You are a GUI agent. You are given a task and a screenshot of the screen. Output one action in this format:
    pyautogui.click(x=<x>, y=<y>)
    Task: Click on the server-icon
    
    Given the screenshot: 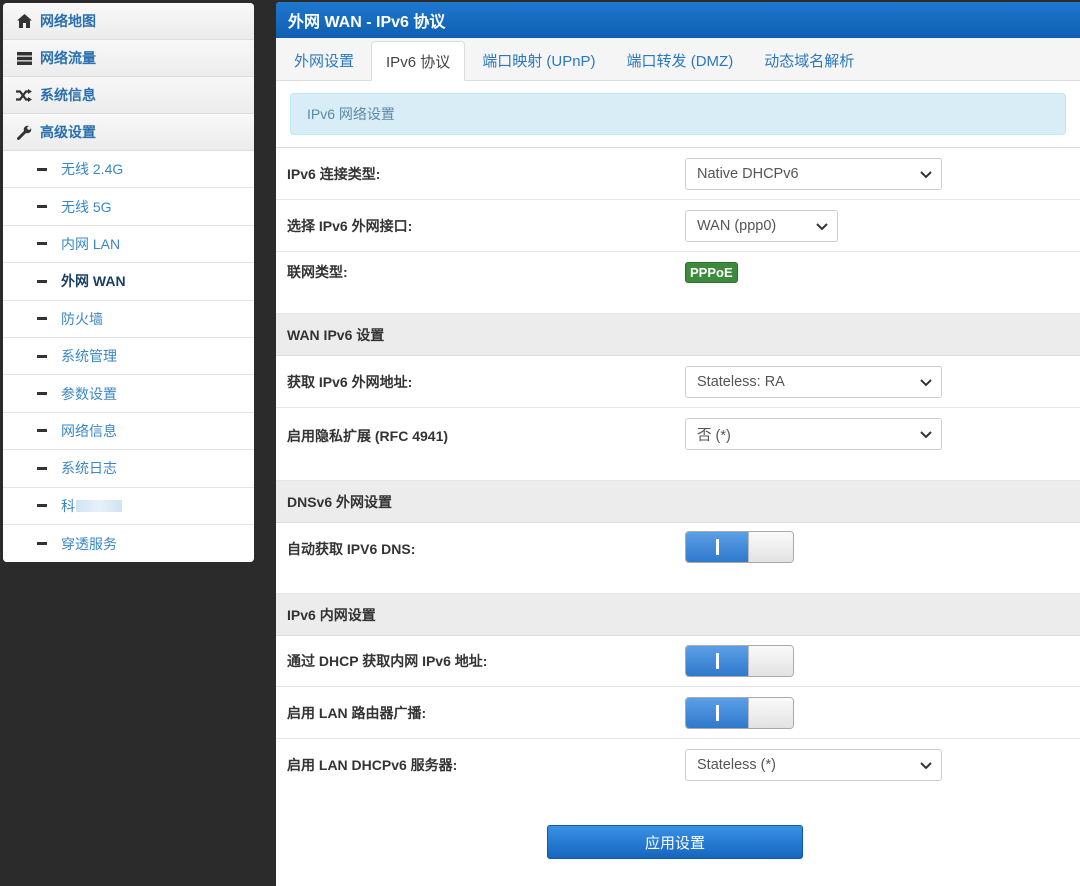 What is the action you would take?
    pyautogui.click(x=24, y=58)
    